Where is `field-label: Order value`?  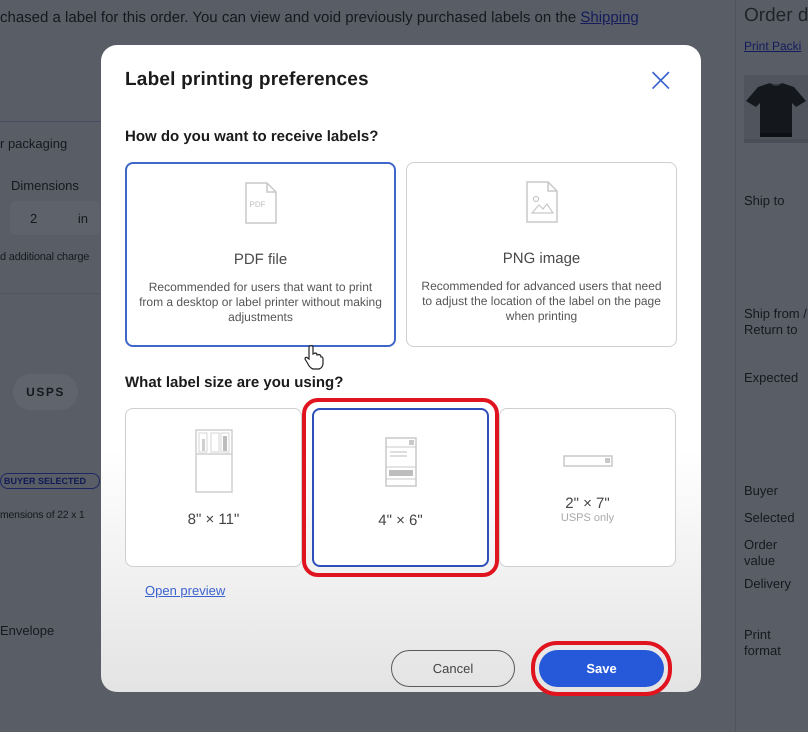 field-label: Order value is located at coordinates (761, 553).